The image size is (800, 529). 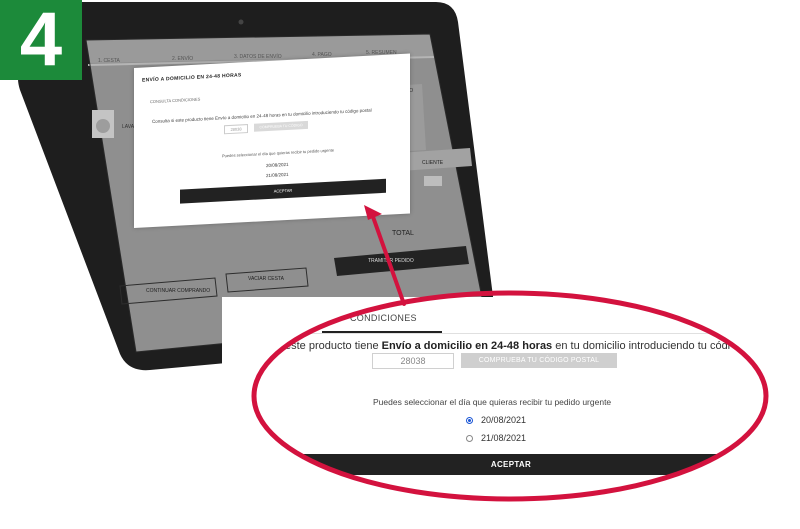 What do you see at coordinates (467, 346) in the screenshot?
I see `info-bold: Envío a domicilio en 24-48 horas` at bounding box center [467, 346].